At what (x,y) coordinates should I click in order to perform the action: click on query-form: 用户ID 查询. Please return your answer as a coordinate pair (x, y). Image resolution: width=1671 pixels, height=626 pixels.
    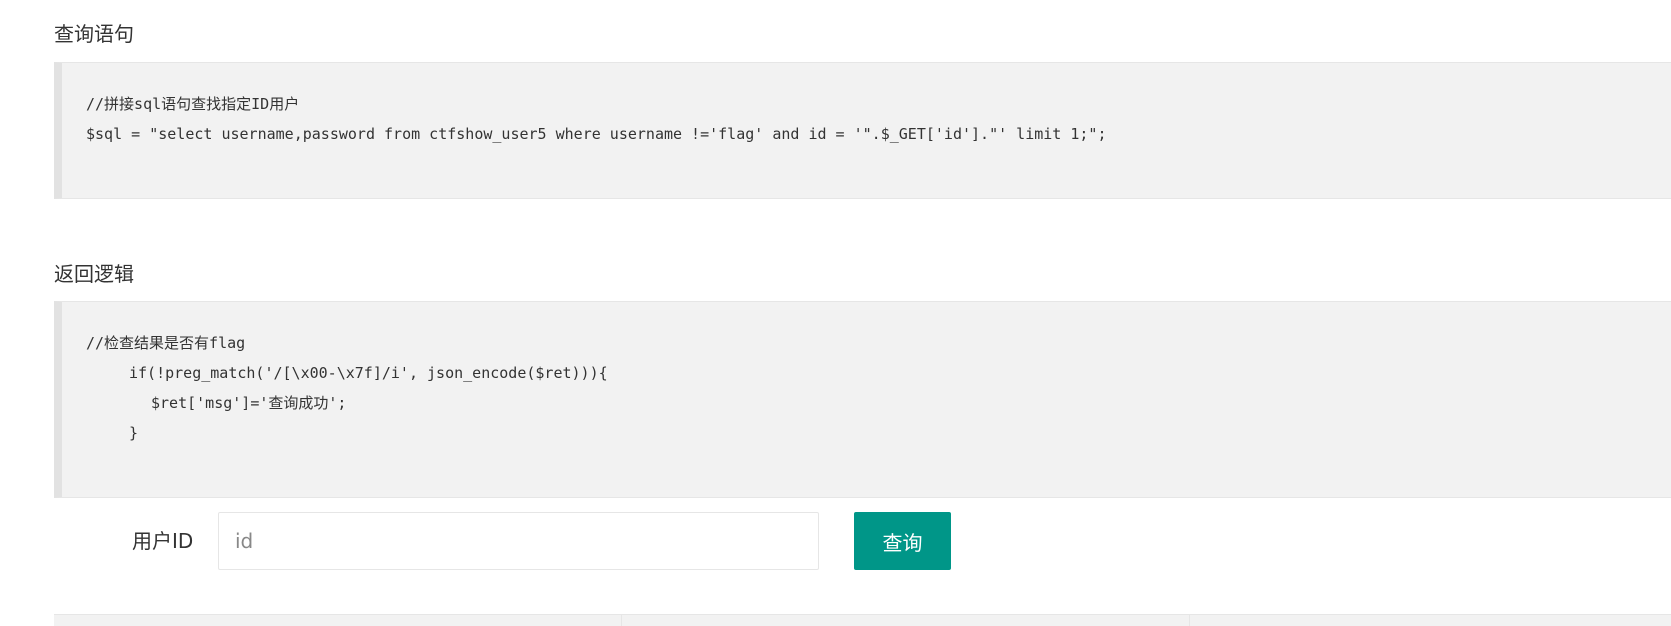
    Looking at the image, I should click on (835, 541).